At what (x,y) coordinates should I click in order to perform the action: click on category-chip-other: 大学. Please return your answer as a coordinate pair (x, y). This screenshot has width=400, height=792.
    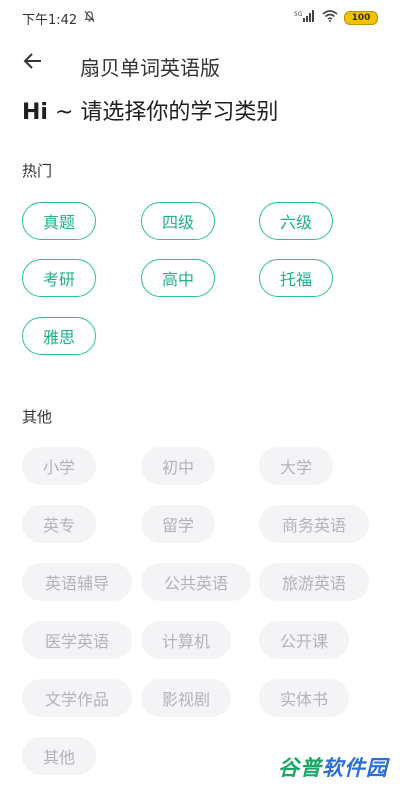
    Looking at the image, I should click on (296, 466).